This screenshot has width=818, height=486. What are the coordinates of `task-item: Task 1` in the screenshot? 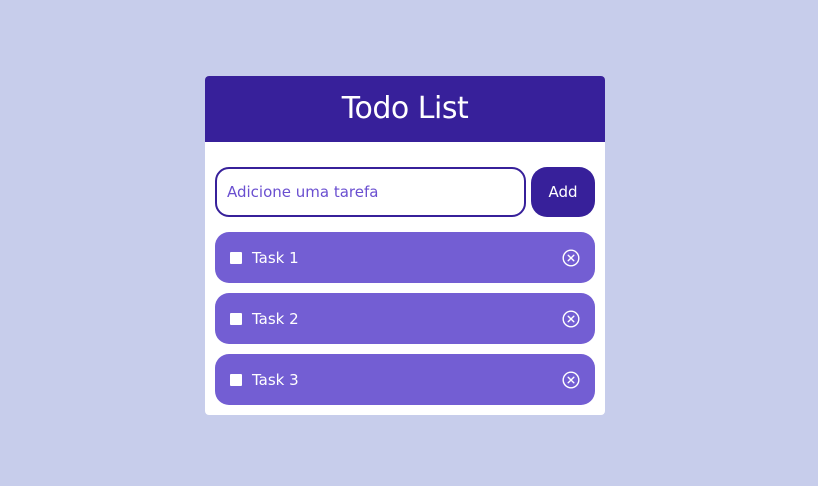 It's located at (405, 257).